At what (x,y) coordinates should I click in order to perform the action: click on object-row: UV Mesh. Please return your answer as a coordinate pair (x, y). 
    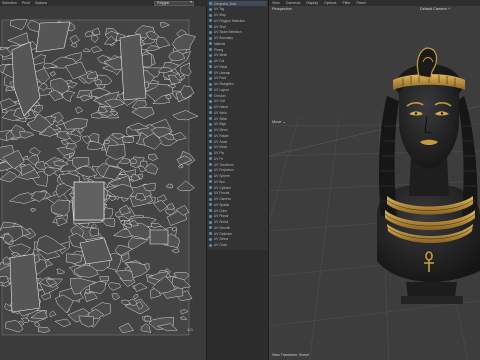
    Looking at the image, I should click on (238, 55).